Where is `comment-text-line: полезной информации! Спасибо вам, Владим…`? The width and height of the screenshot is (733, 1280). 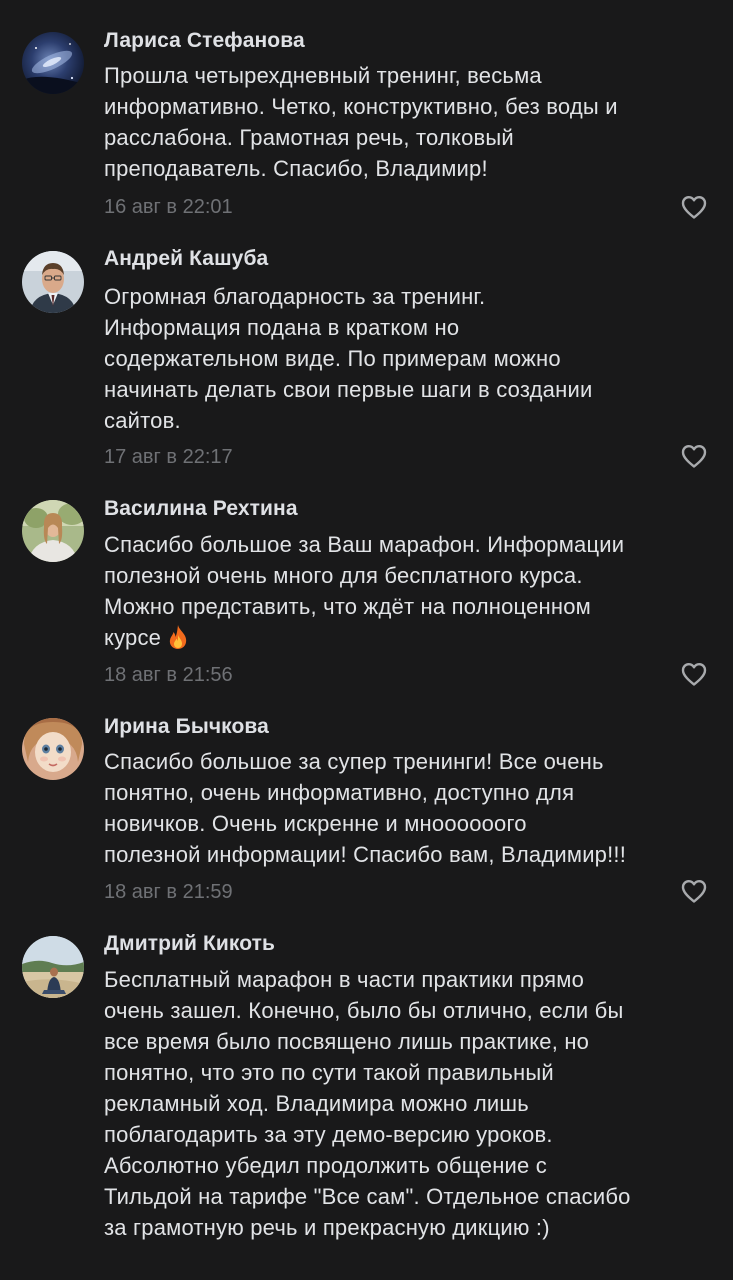
comment-text-line: полезной информации! Спасибо вам, Владим… is located at coordinates (365, 854).